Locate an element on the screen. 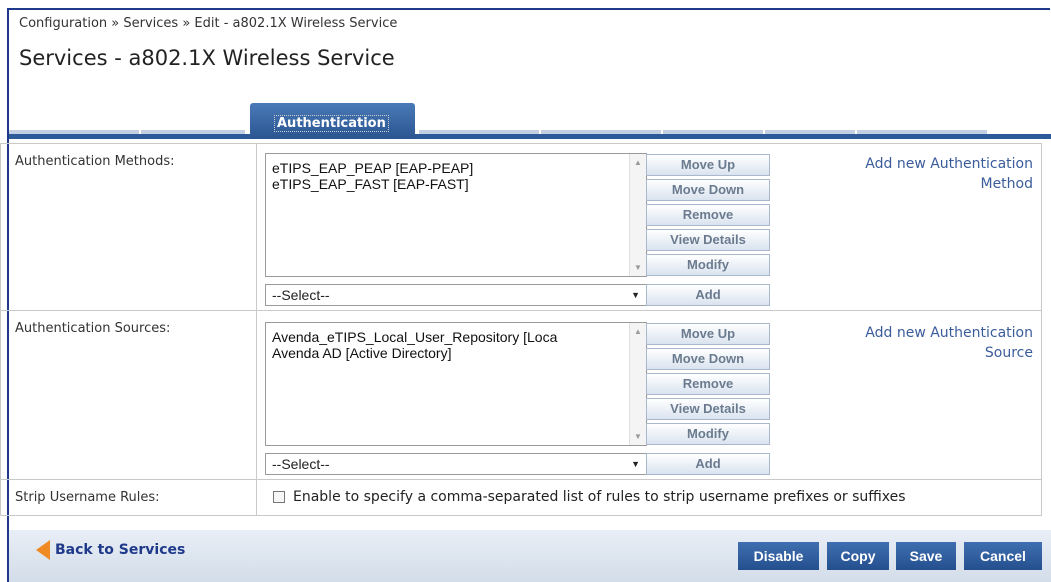 This screenshot has width=1051, height=582. back-to-services-link: Back to Services is located at coordinates (120, 550).